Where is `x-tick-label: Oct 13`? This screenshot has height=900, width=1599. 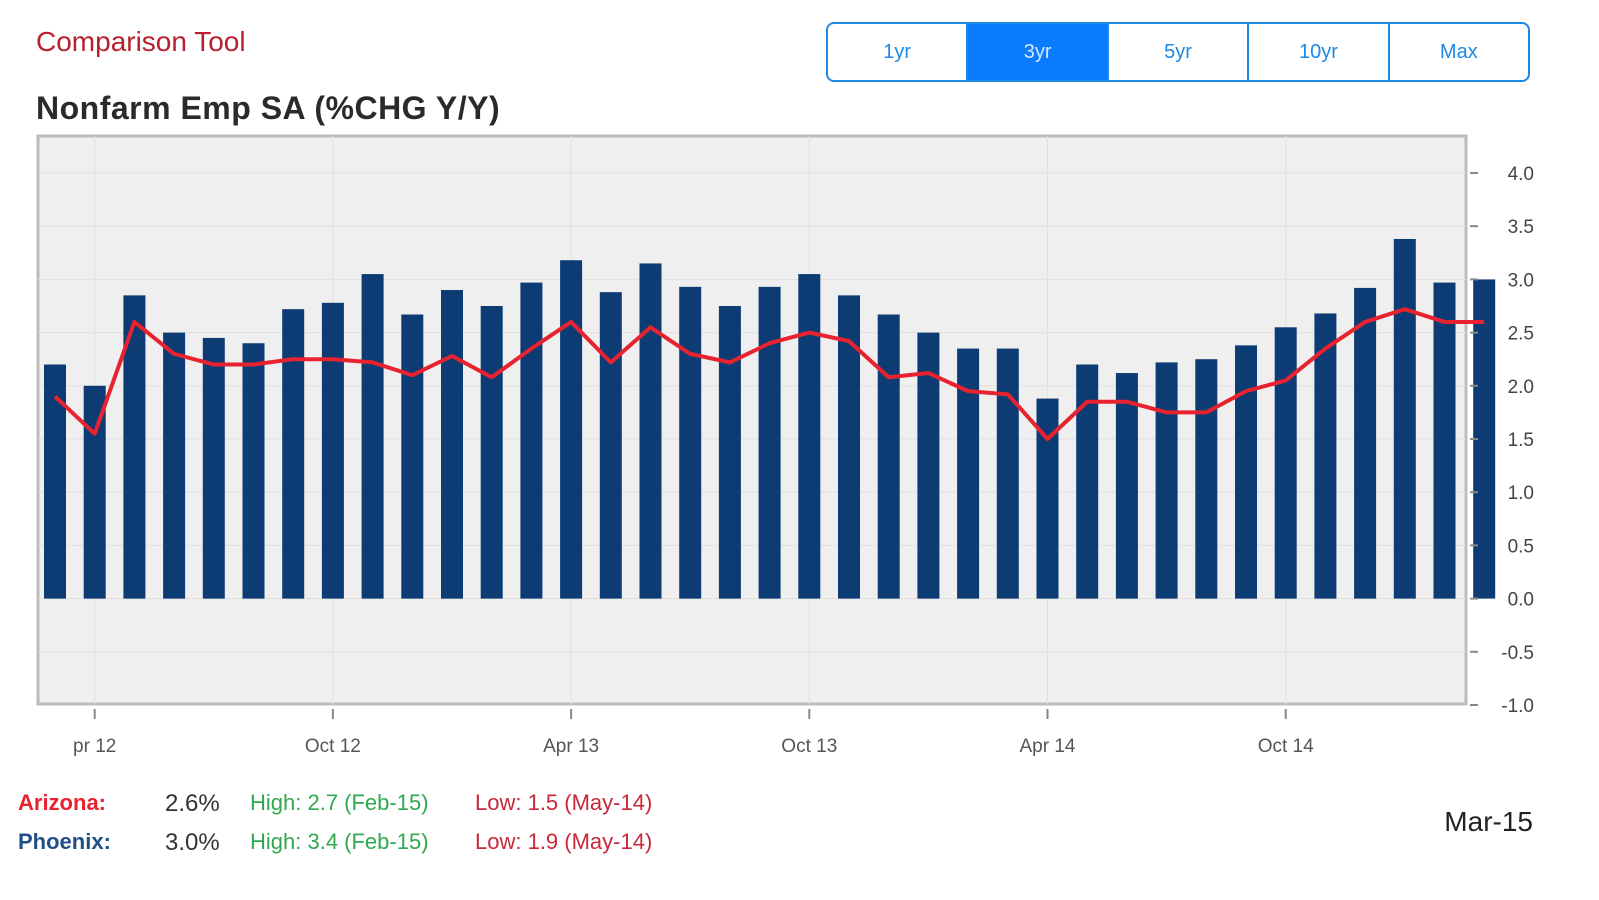 x-tick-label: Oct 13 is located at coordinates (809, 746).